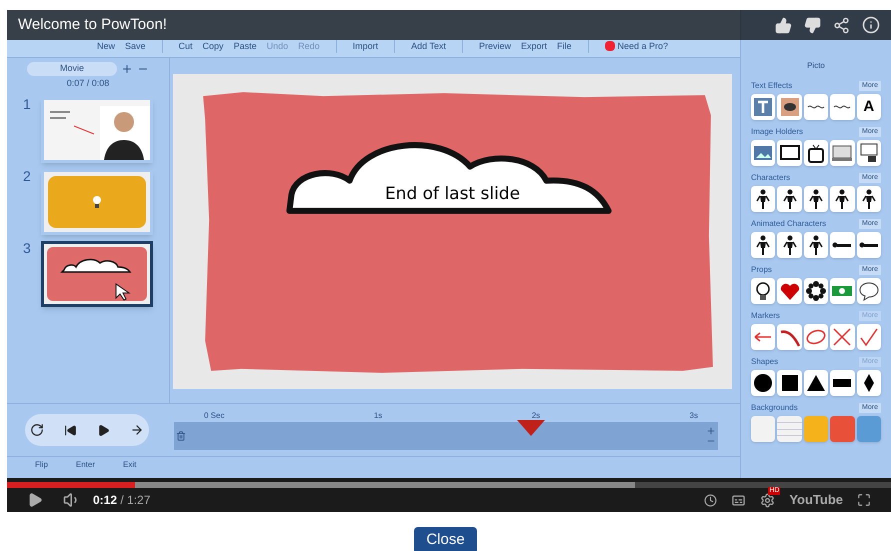  I want to click on mode-dropdown: Movie, so click(72, 69).